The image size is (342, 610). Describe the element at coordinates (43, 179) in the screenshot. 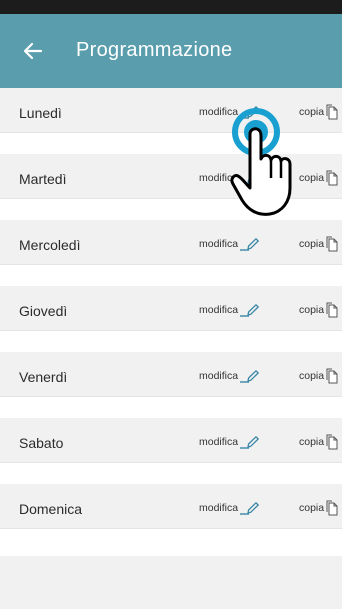

I see `day-label: Martedì` at that location.